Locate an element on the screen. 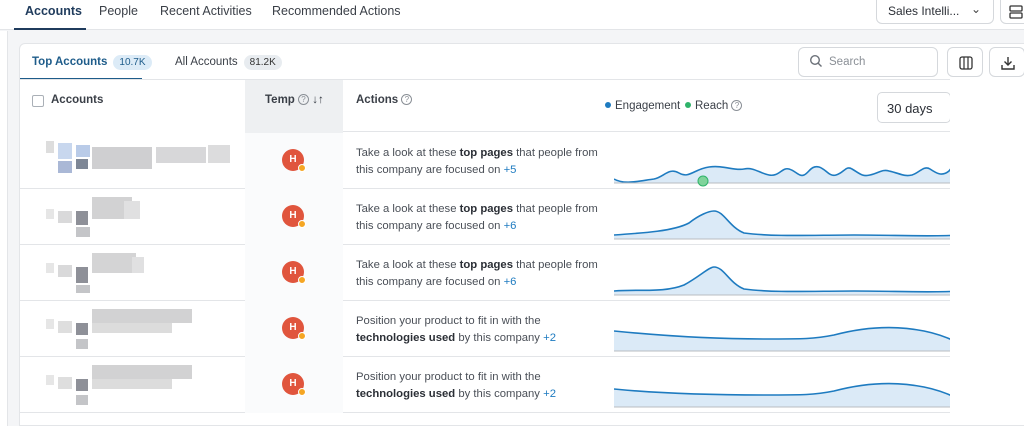  layout-icon is located at coordinates (1016, 12).